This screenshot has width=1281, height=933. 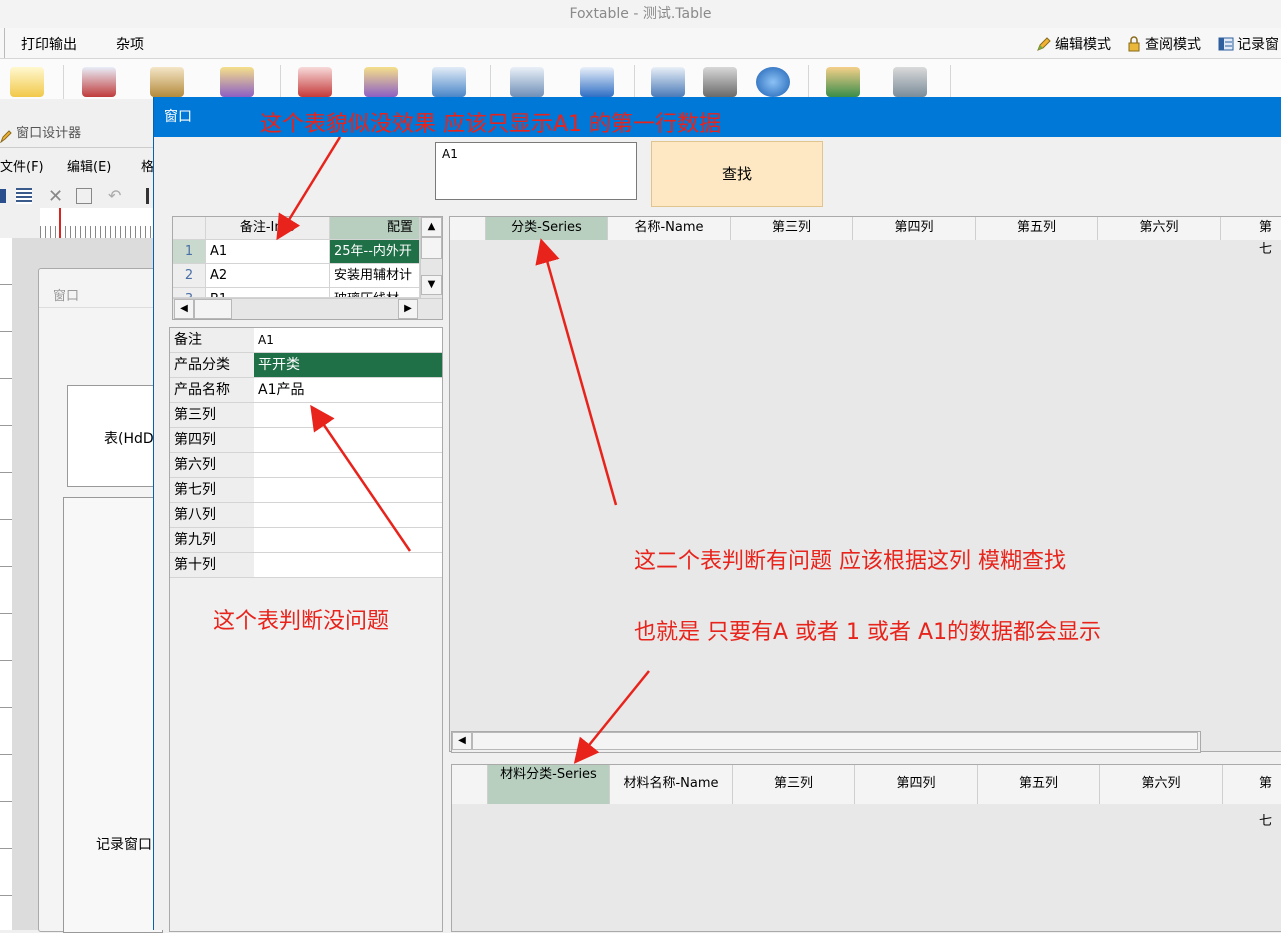 I want to click on arrow-material, so click(x=611, y=717).